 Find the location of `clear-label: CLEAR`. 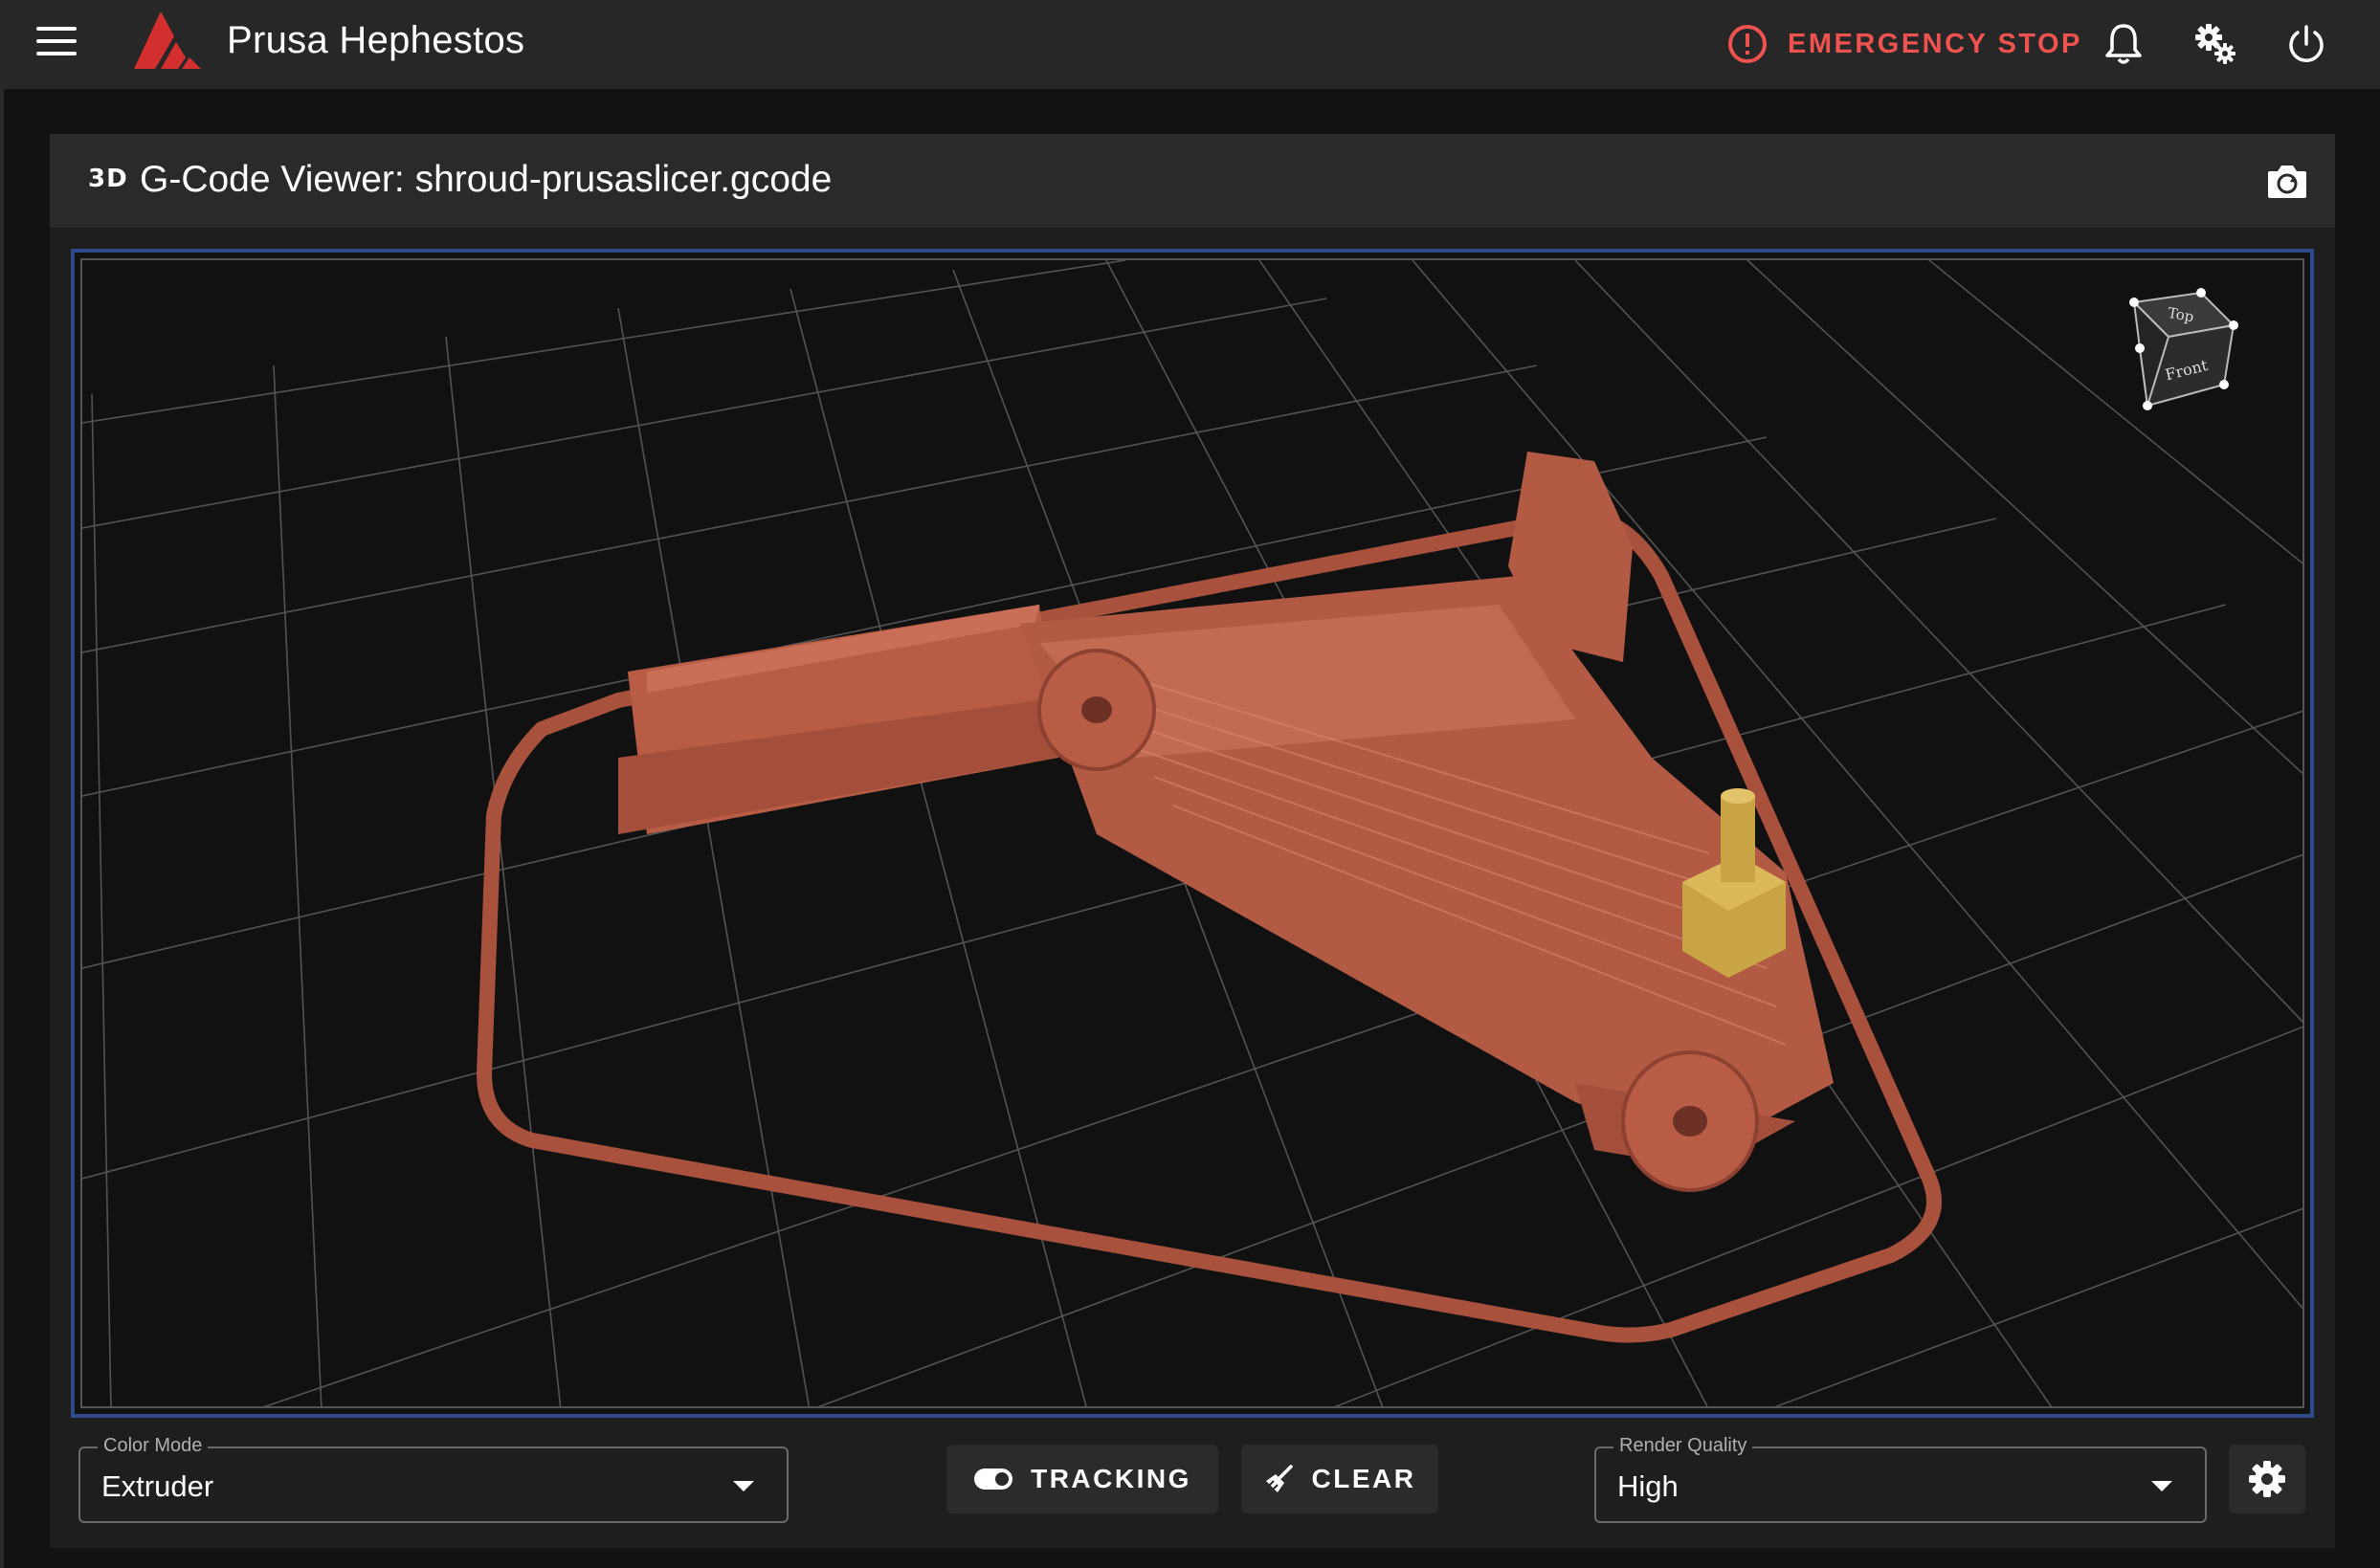

clear-label: CLEAR is located at coordinates (1363, 1478).